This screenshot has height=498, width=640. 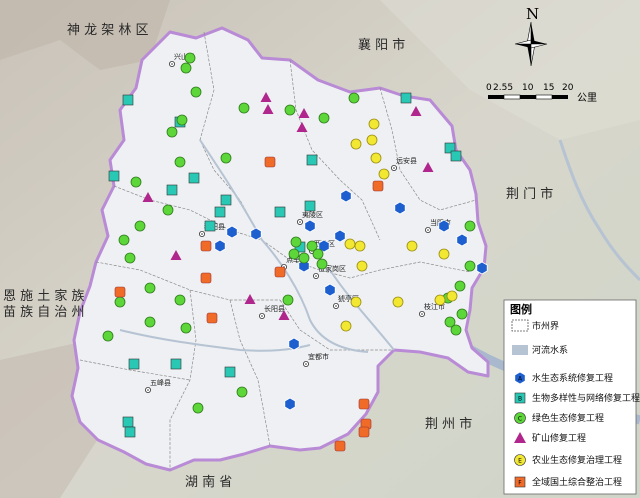 What do you see at coordinates (529, 194) in the screenshot?
I see `label-jingmen: 荆 门 市` at bounding box center [529, 194].